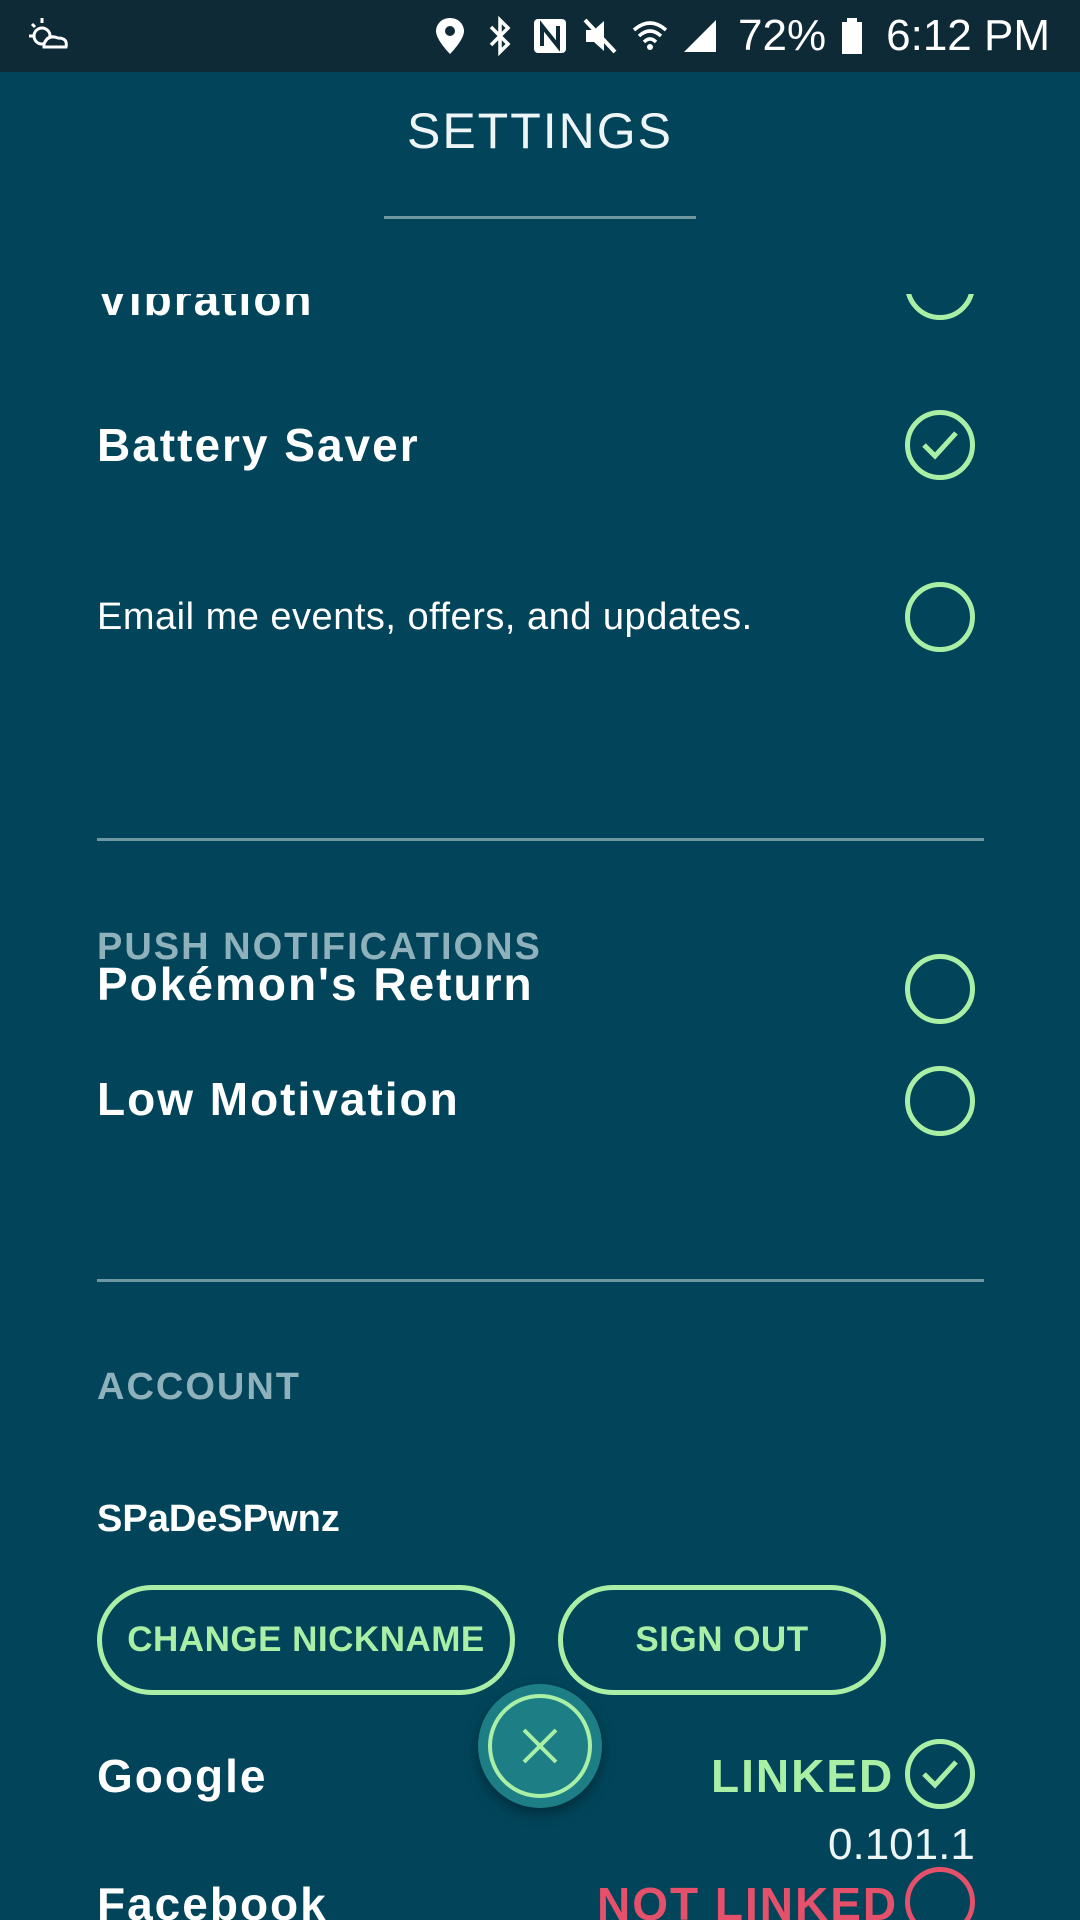  What do you see at coordinates (205, 309) in the screenshot?
I see `setting-label-vibration: Vibration` at bounding box center [205, 309].